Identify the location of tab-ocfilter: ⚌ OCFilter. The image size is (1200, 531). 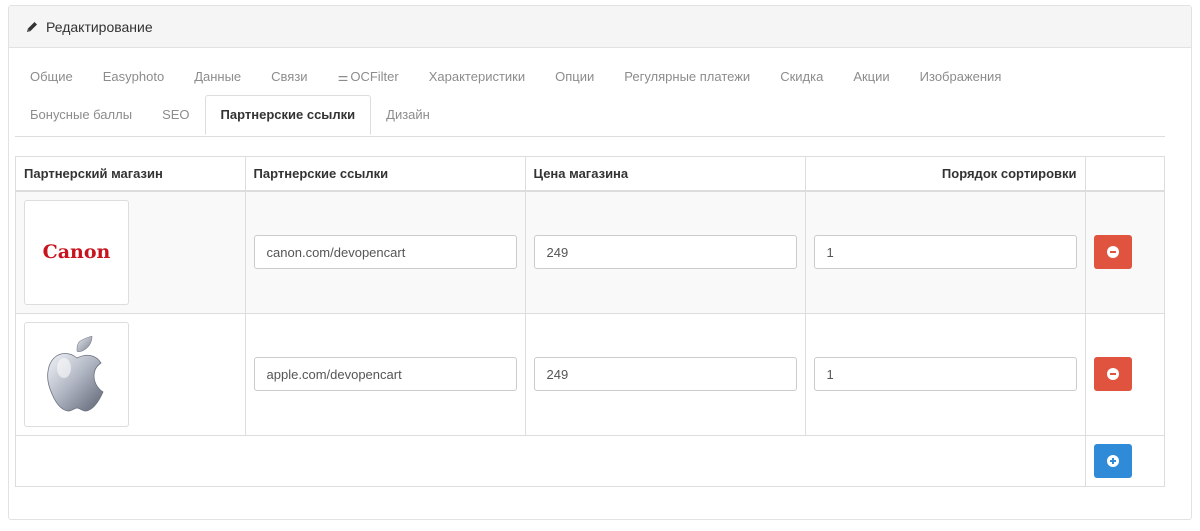
(368, 77).